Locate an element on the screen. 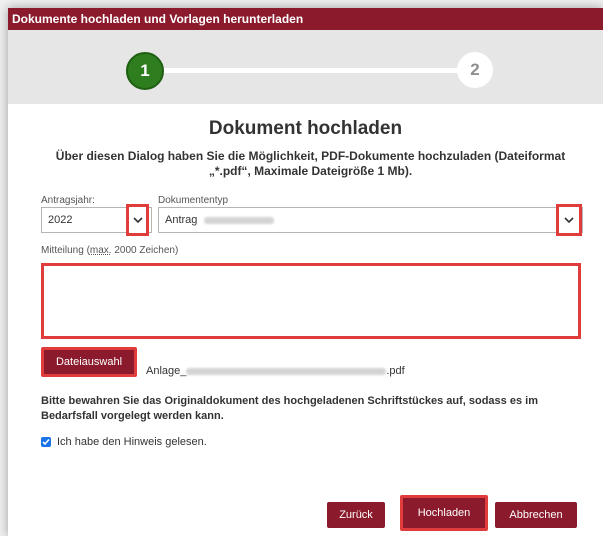 The height and width of the screenshot is (536, 603). step-2-indicator: 2 is located at coordinates (475, 70).